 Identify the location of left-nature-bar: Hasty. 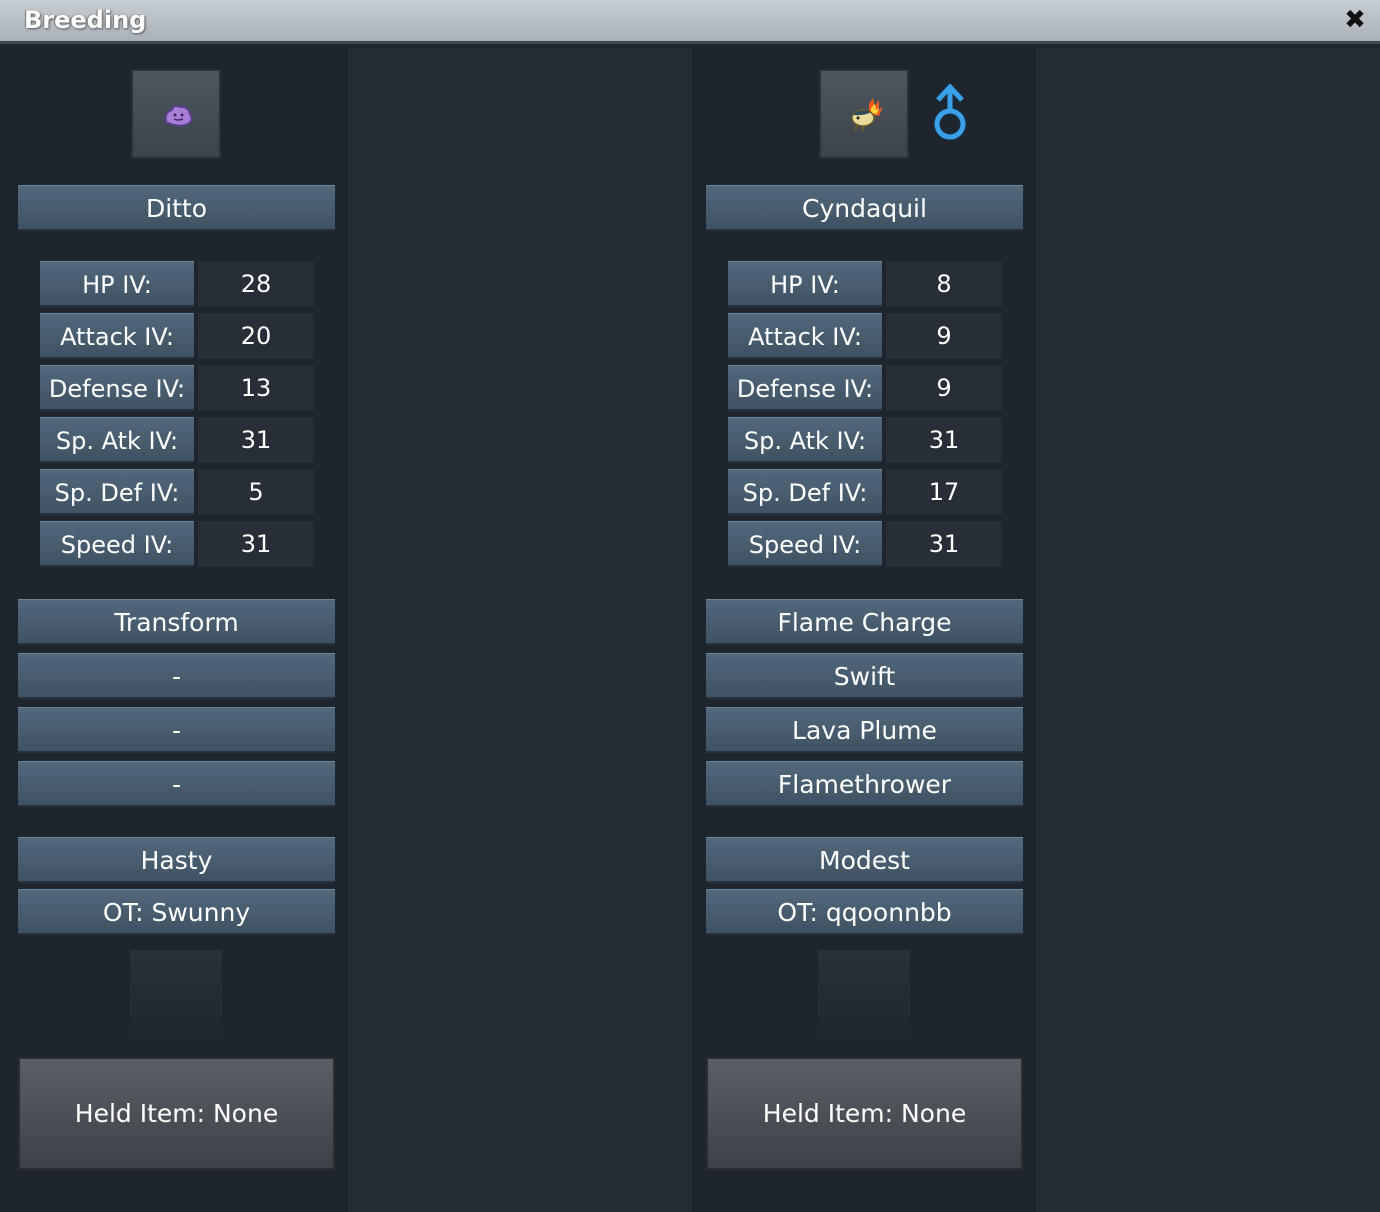
(176, 860).